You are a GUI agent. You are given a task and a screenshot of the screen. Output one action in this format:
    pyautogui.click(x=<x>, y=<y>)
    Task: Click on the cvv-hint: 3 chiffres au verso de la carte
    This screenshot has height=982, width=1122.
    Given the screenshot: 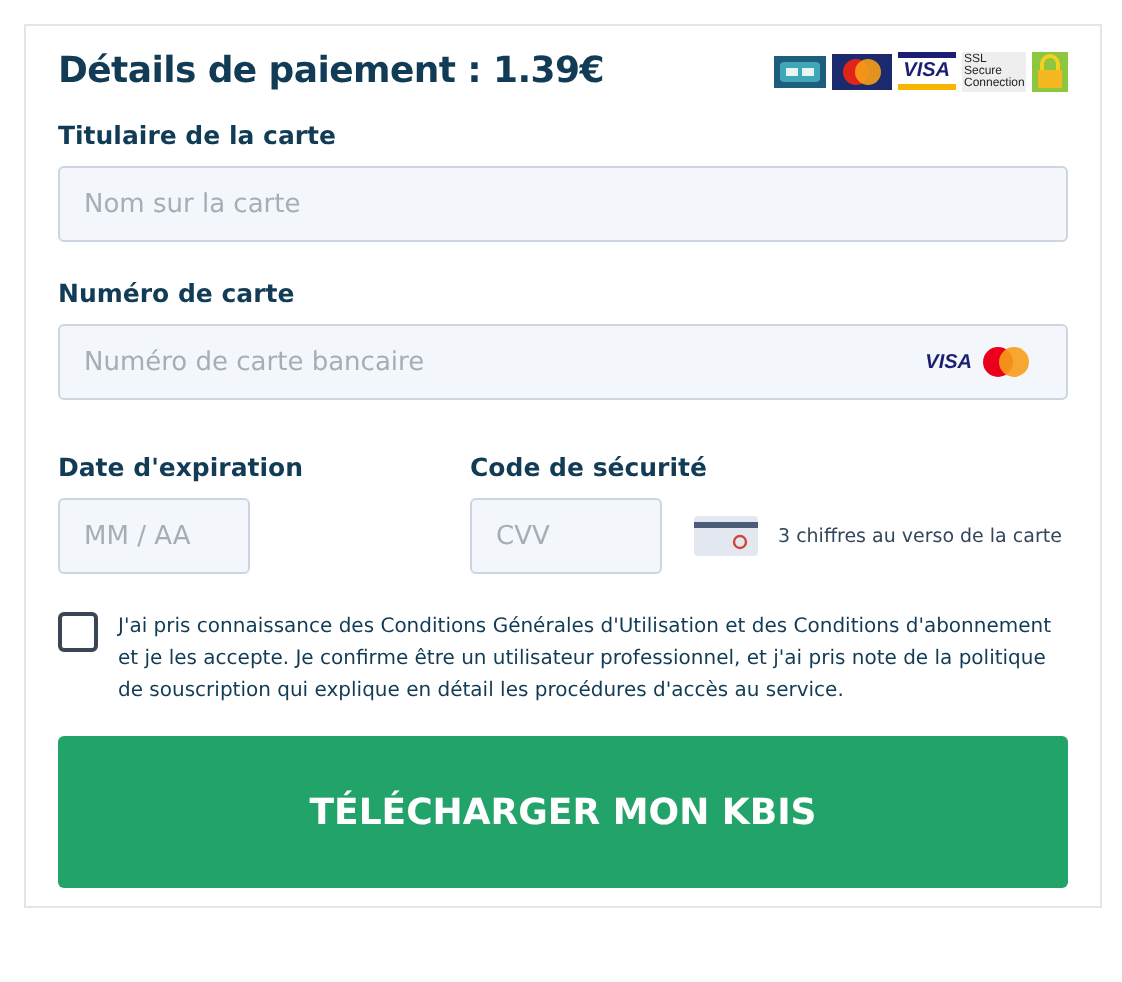 What is the action you would take?
    pyautogui.click(x=920, y=536)
    